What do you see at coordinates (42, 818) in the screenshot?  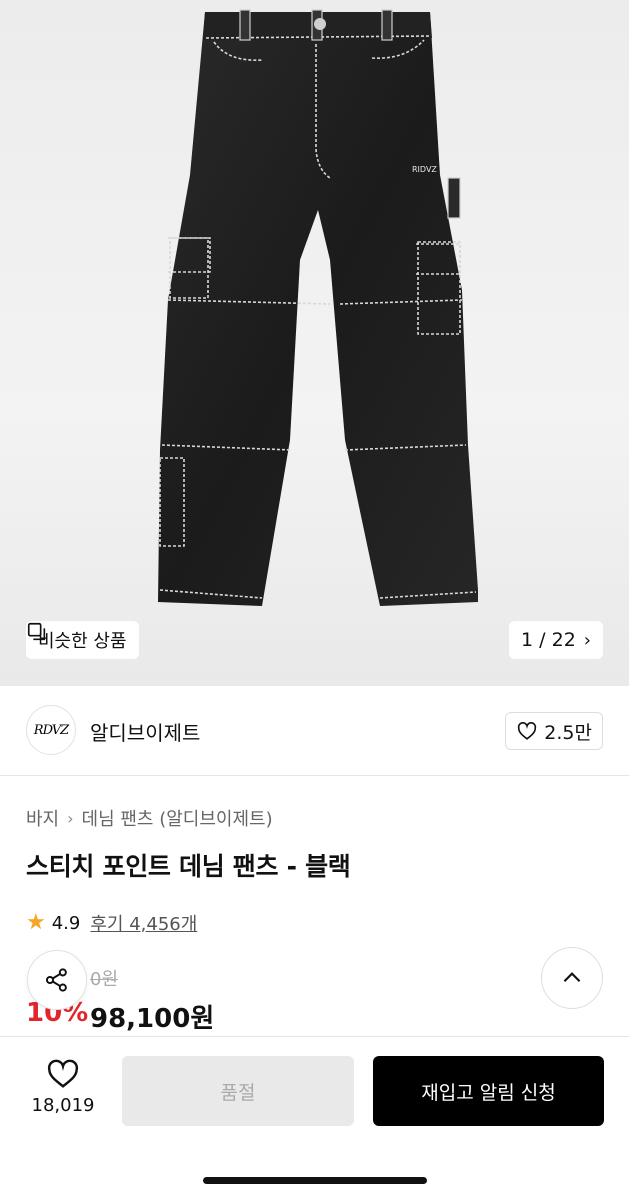 I see `breadcrumb-item-category: 바지` at bounding box center [42, 818].